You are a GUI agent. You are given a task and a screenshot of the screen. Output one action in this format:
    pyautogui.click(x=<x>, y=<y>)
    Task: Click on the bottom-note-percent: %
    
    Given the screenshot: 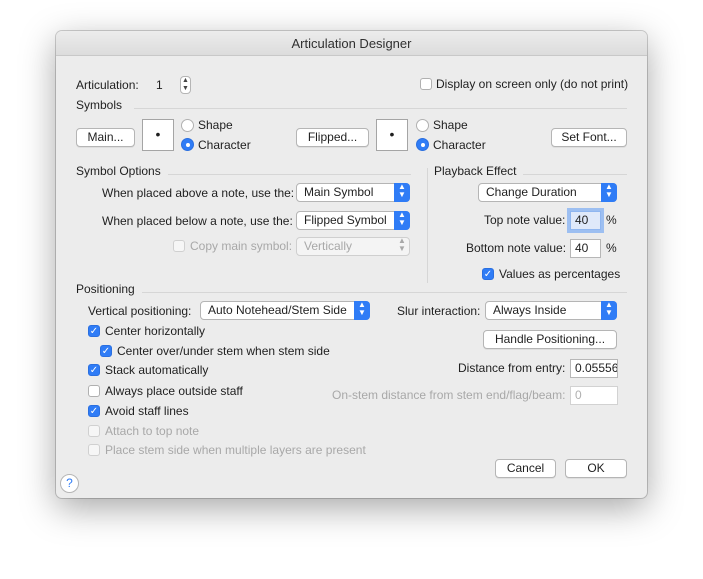 What is the action you would take?
    pyautogui.click(x=611, y=248)
    